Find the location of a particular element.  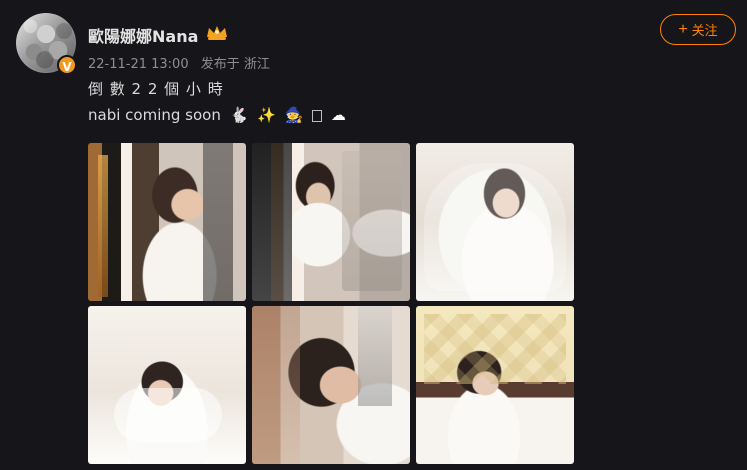

author-name: 歐陽娜娜Nana is located at coordinates (143, 35).